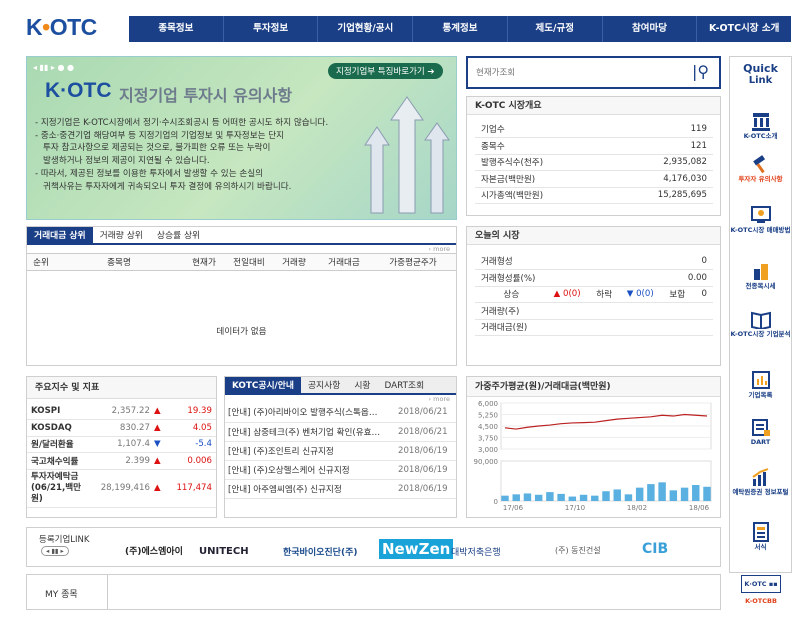 The image size is (800, 627). Describe the element at coordinates (320, 551) in the screenshot. I see `company-link: 한국바이오진단(주)` at that location.